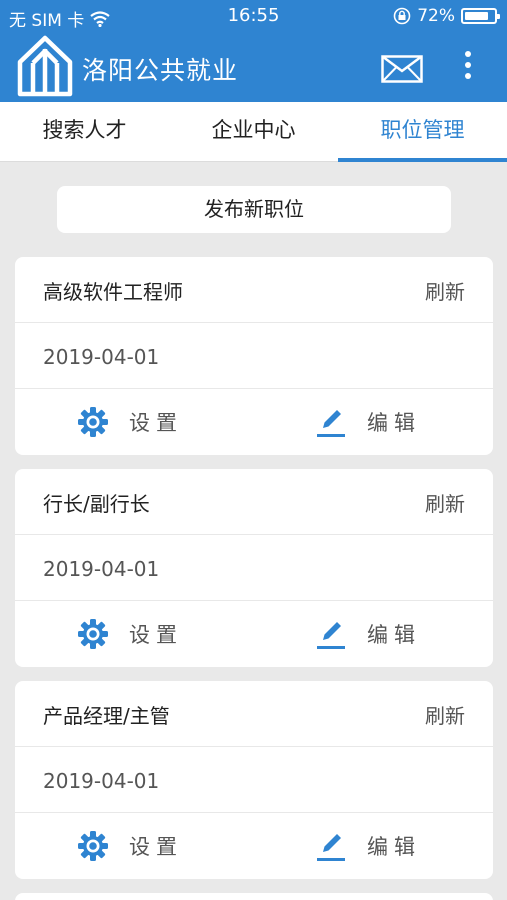 This screenshot has width=507, height=900. Describe the element at coordinates (253, 16) in the screenshot. I see `status-bar: 无 SIM 卡 16:55 72%` at that location.